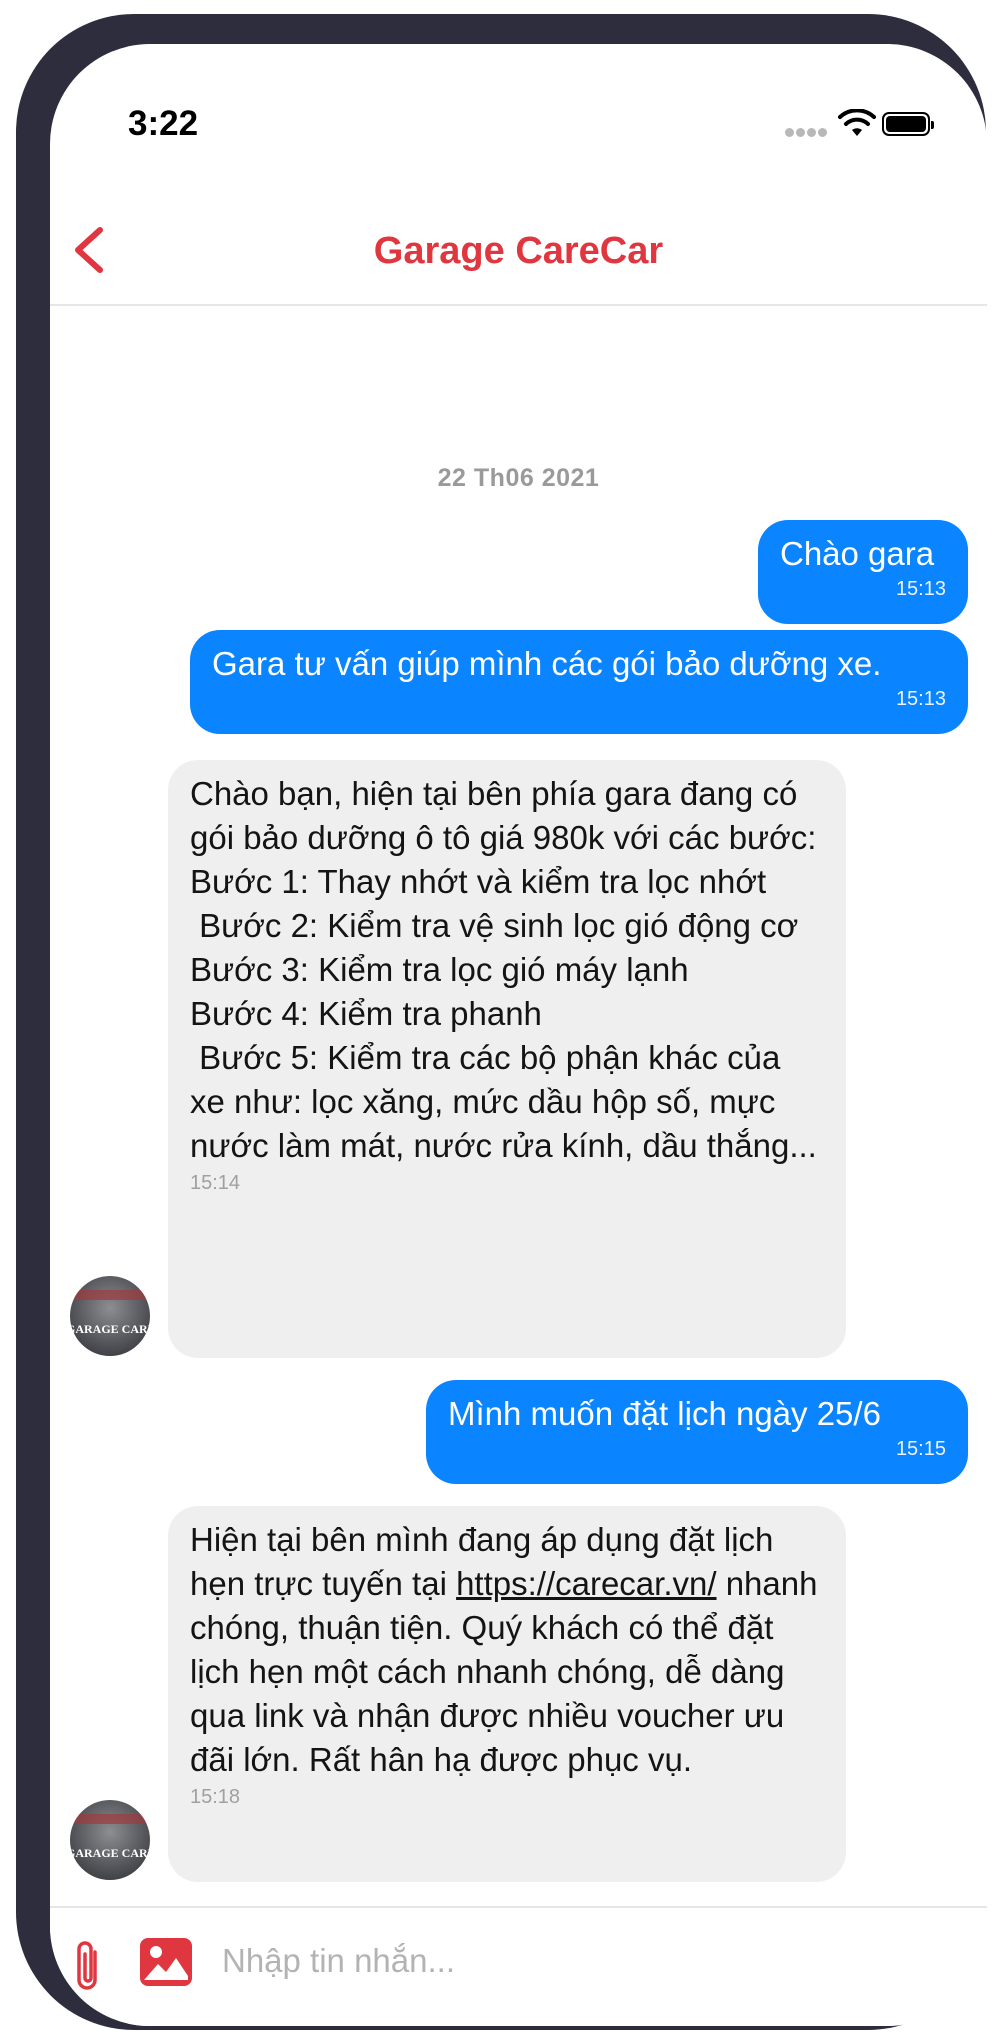 The width and height of the screenshot is (1005, 2042). I want to click on battery-icon, so click(908, 124).